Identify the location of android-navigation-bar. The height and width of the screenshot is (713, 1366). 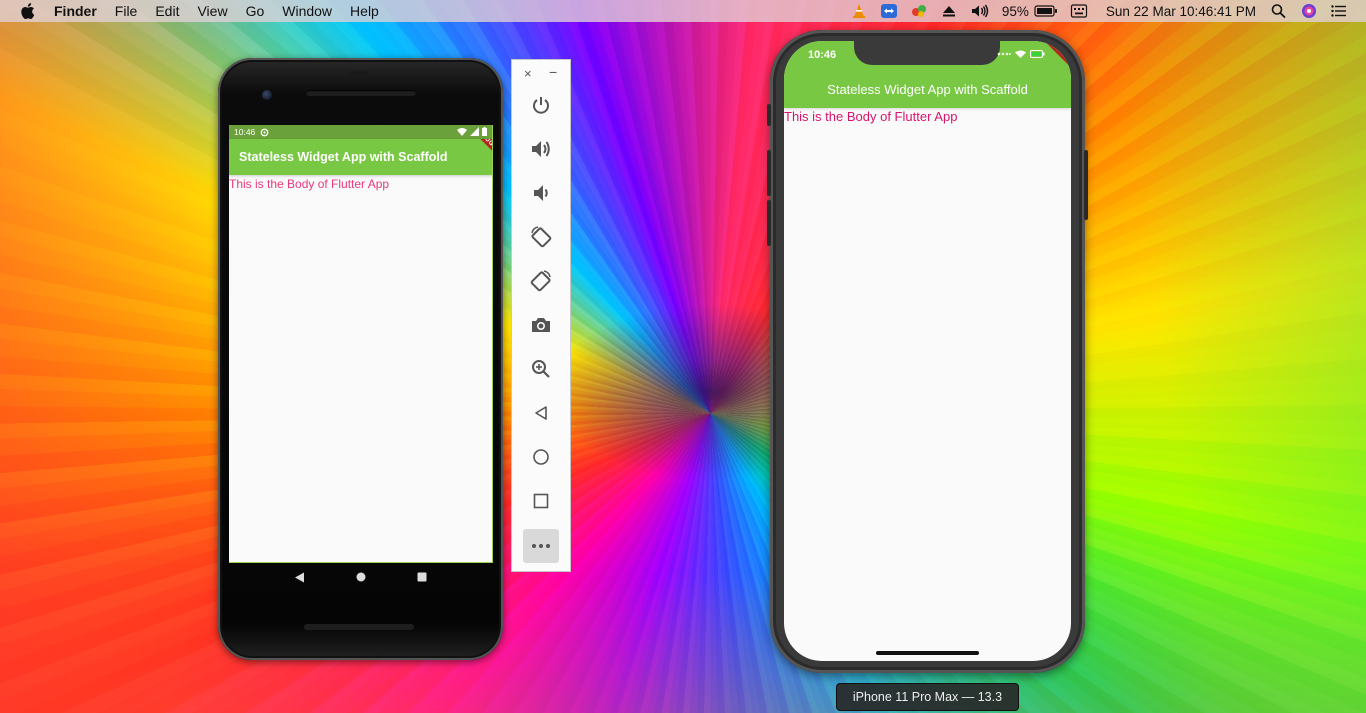
(360, 577).